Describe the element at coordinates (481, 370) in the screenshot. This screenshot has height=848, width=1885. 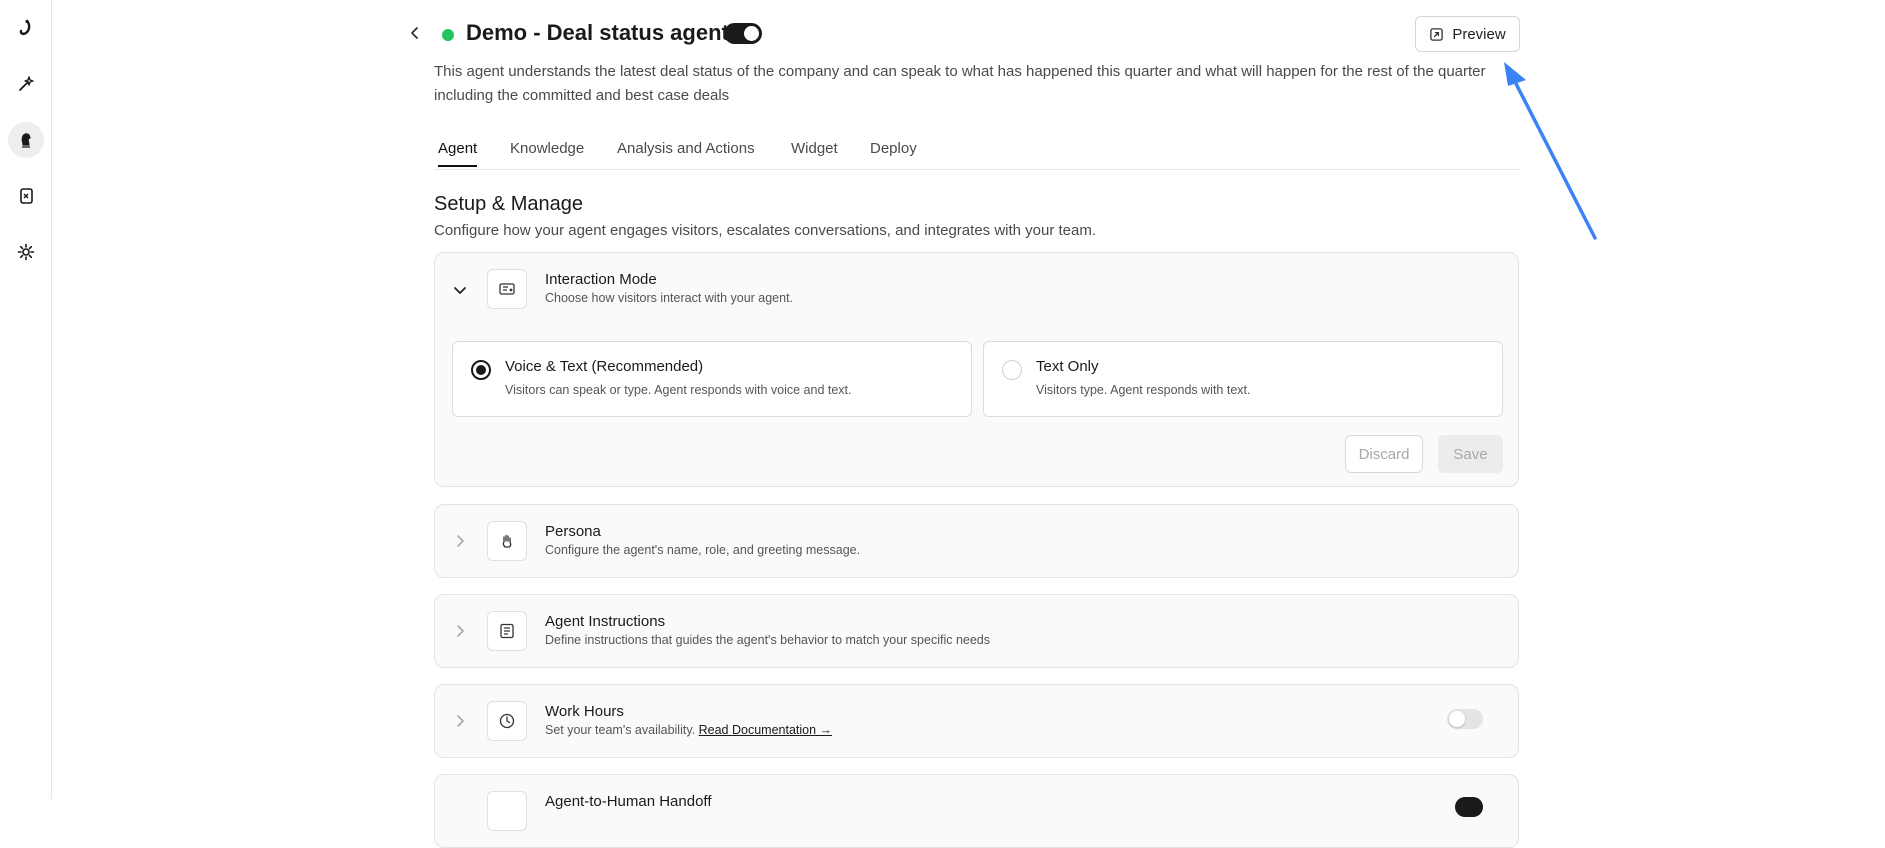
I see `radio-voice-and-text` at that location.